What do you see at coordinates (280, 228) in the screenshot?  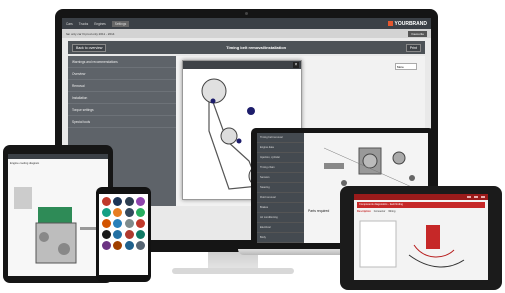 I see `laptop-sidebar-item: Electrical` at bounding box center [280, 228].